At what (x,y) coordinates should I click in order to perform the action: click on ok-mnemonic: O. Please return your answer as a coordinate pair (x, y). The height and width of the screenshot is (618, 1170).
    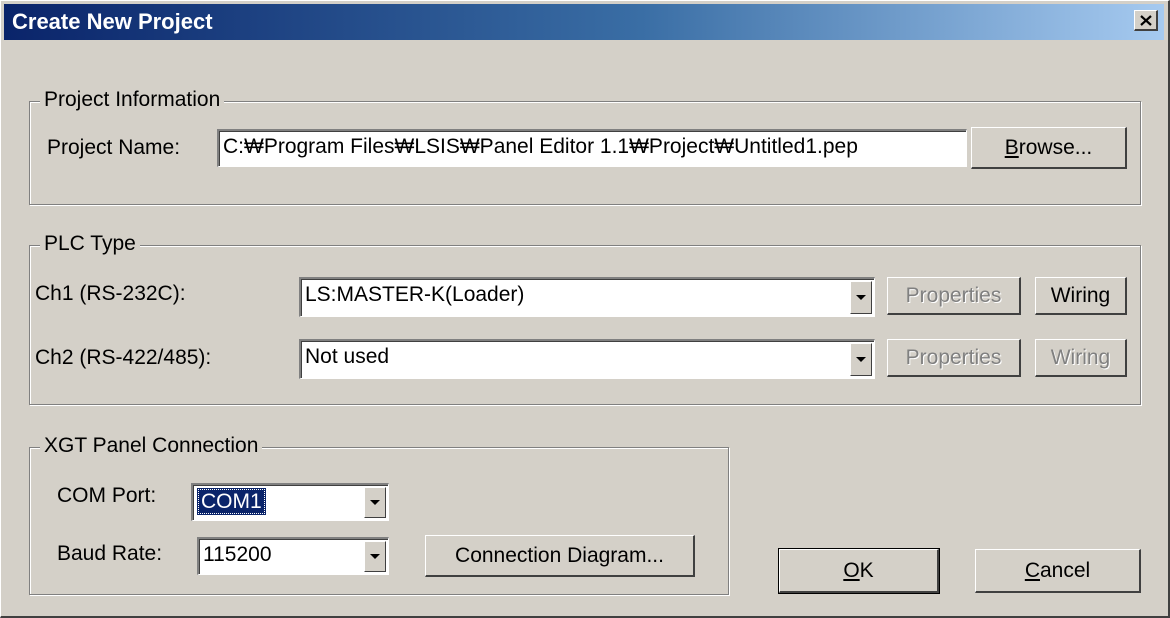
    Looking at the image, I should click on (851, 570).